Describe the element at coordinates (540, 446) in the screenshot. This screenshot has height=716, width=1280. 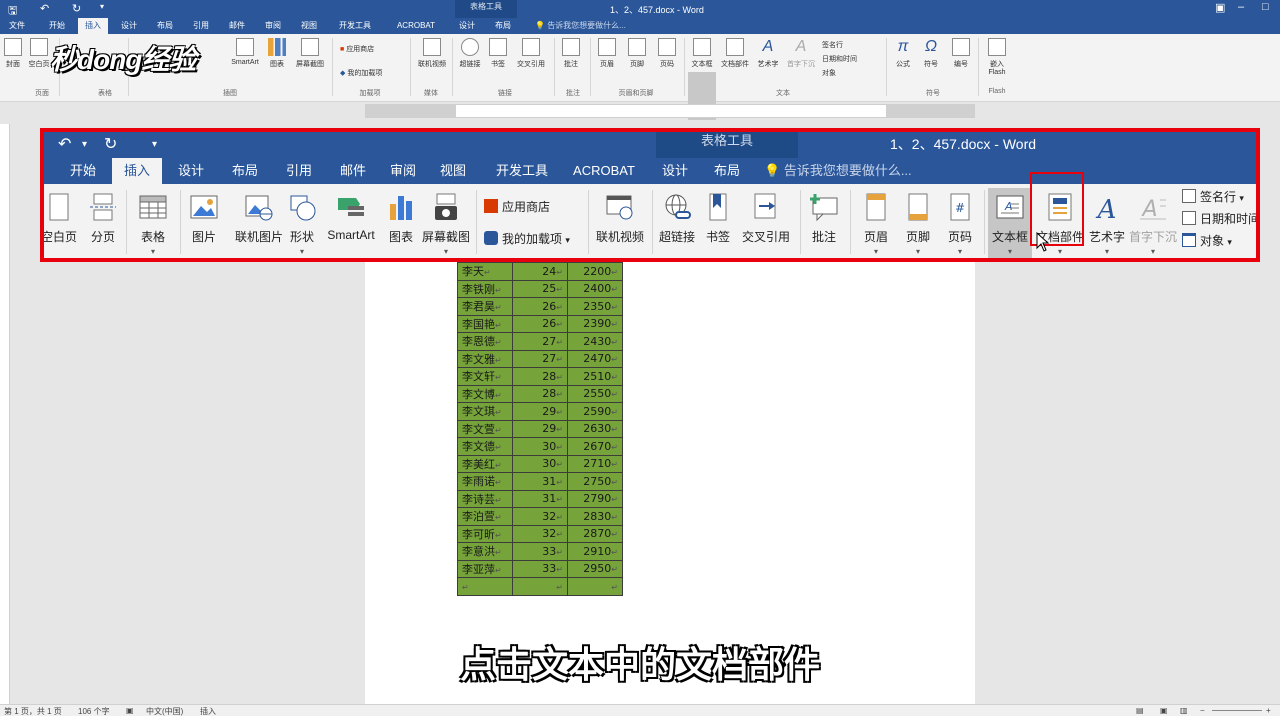
I see `table-row: 李文德↵ 30↵ 2670↵` at that location.